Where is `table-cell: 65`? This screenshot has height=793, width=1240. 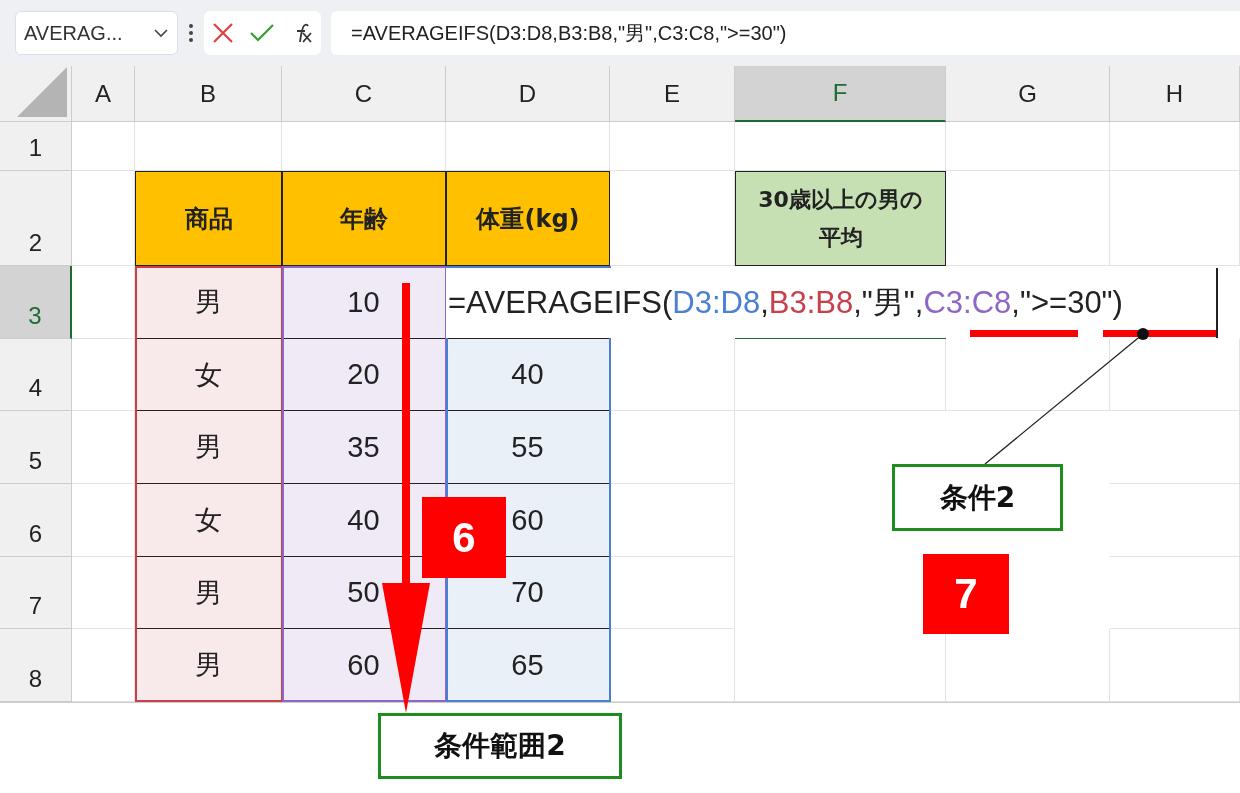 table-cell: 65 is located at coordinates (528, 665).